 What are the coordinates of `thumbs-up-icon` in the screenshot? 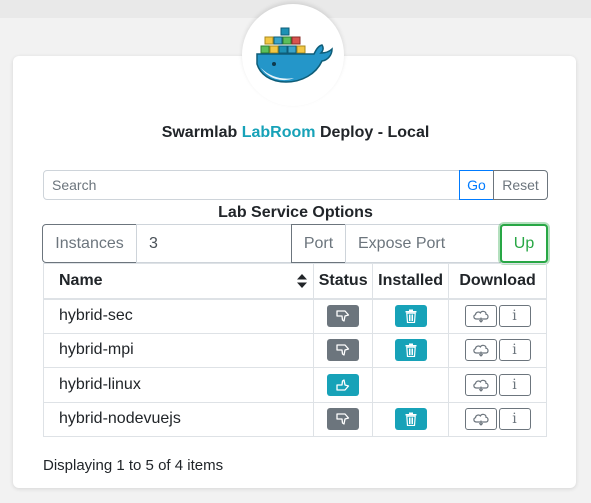 It's located at (343, 385).